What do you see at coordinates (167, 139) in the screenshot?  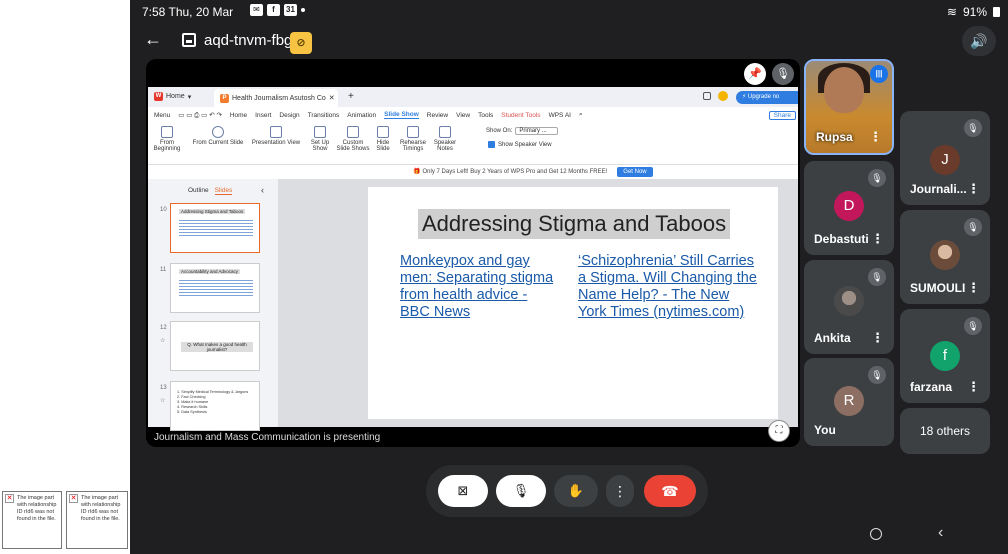 I see `from-beginning-button: From Beginning` at bounding box center [167, 139].